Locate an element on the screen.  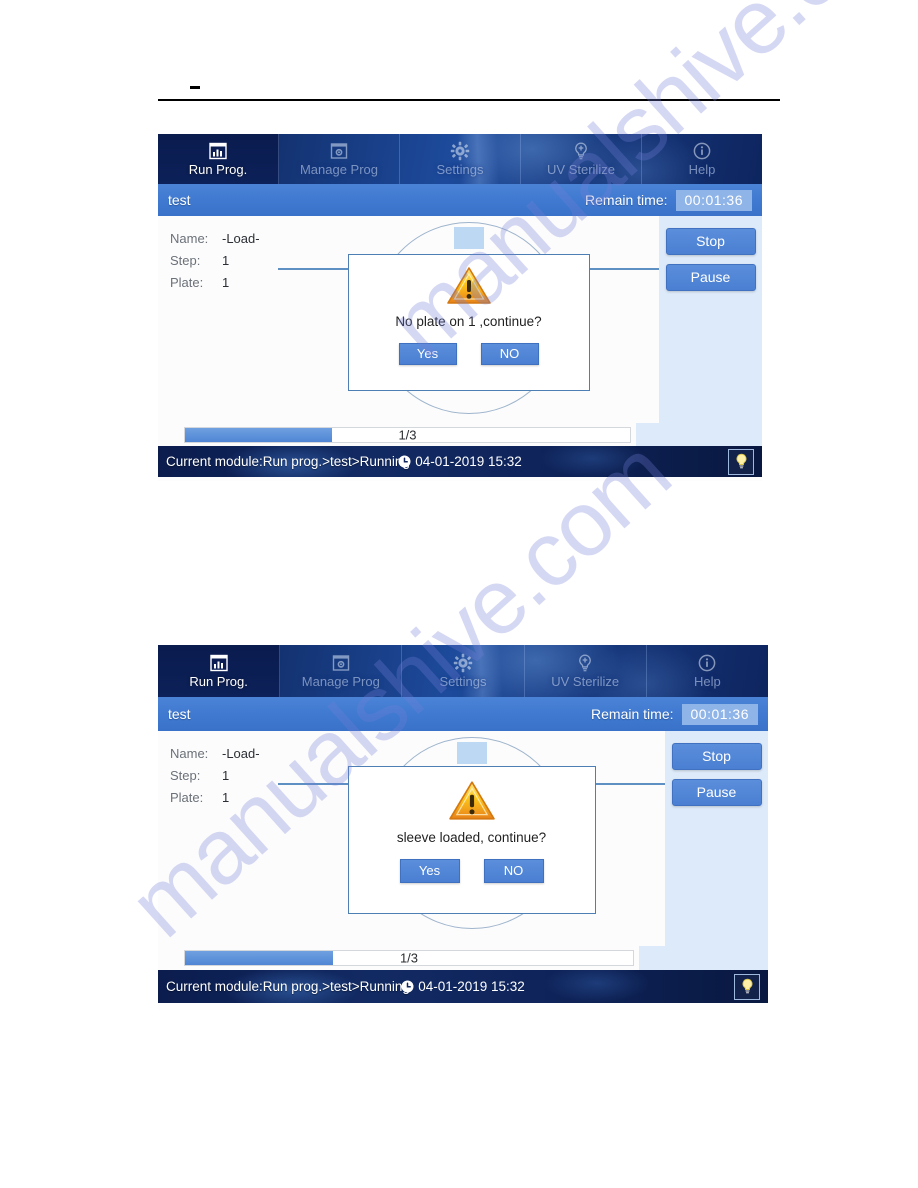
info-key: Plate: is located at coordinates (187, 282).